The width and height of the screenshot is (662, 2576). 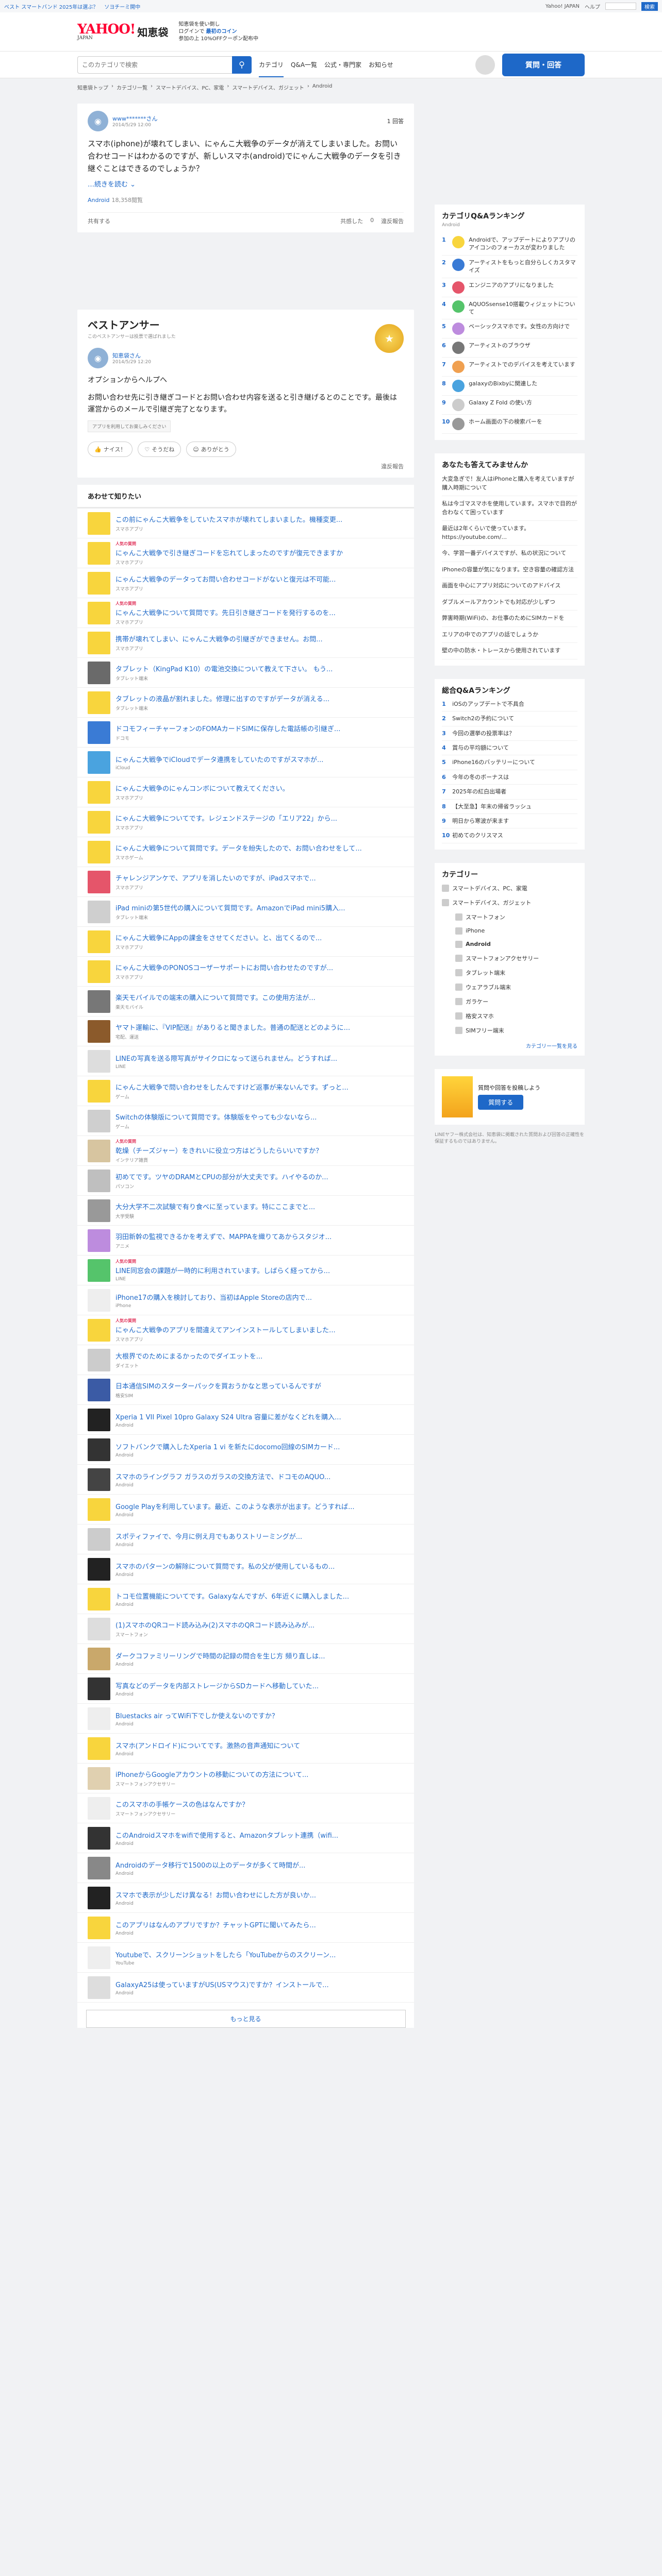 I want to click on overall-ranking-item: 1 iOSのアップデートで不具合, so click(x=509, y=704).